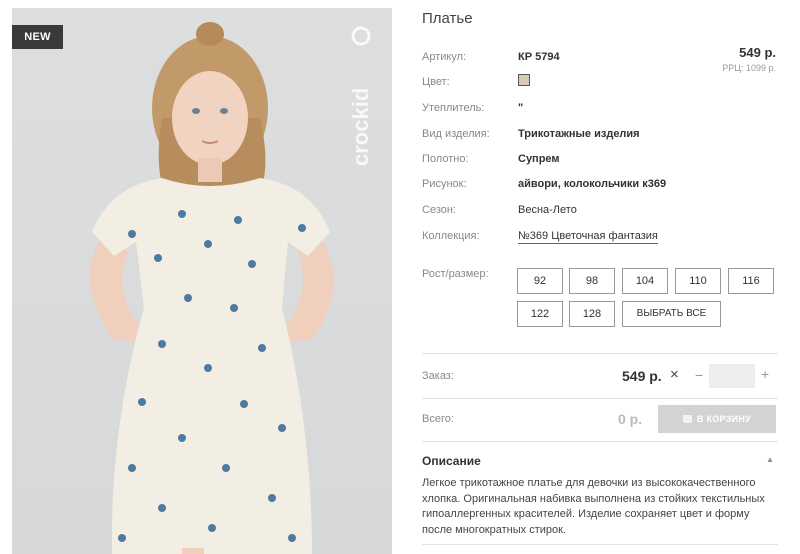 This screenshot has width=800, height=554. I want to click on attribute-label: Утеплитель:, so click(453, 108).